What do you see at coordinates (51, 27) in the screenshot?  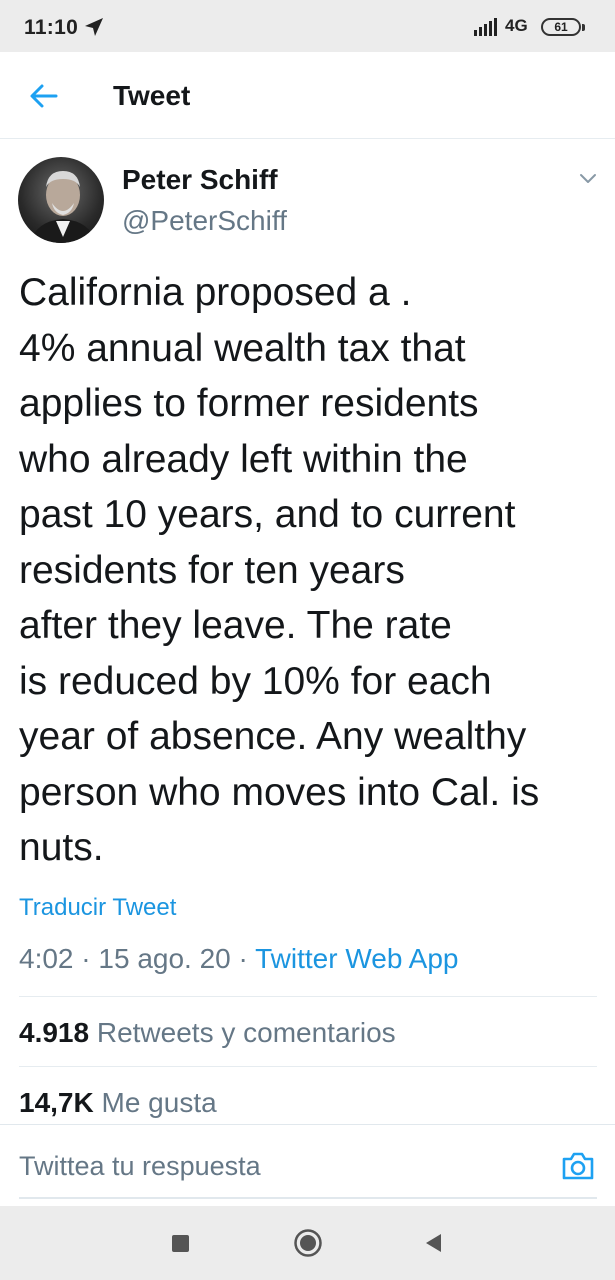 I see `status-time: 11:10` at bounding box center [51, 27].